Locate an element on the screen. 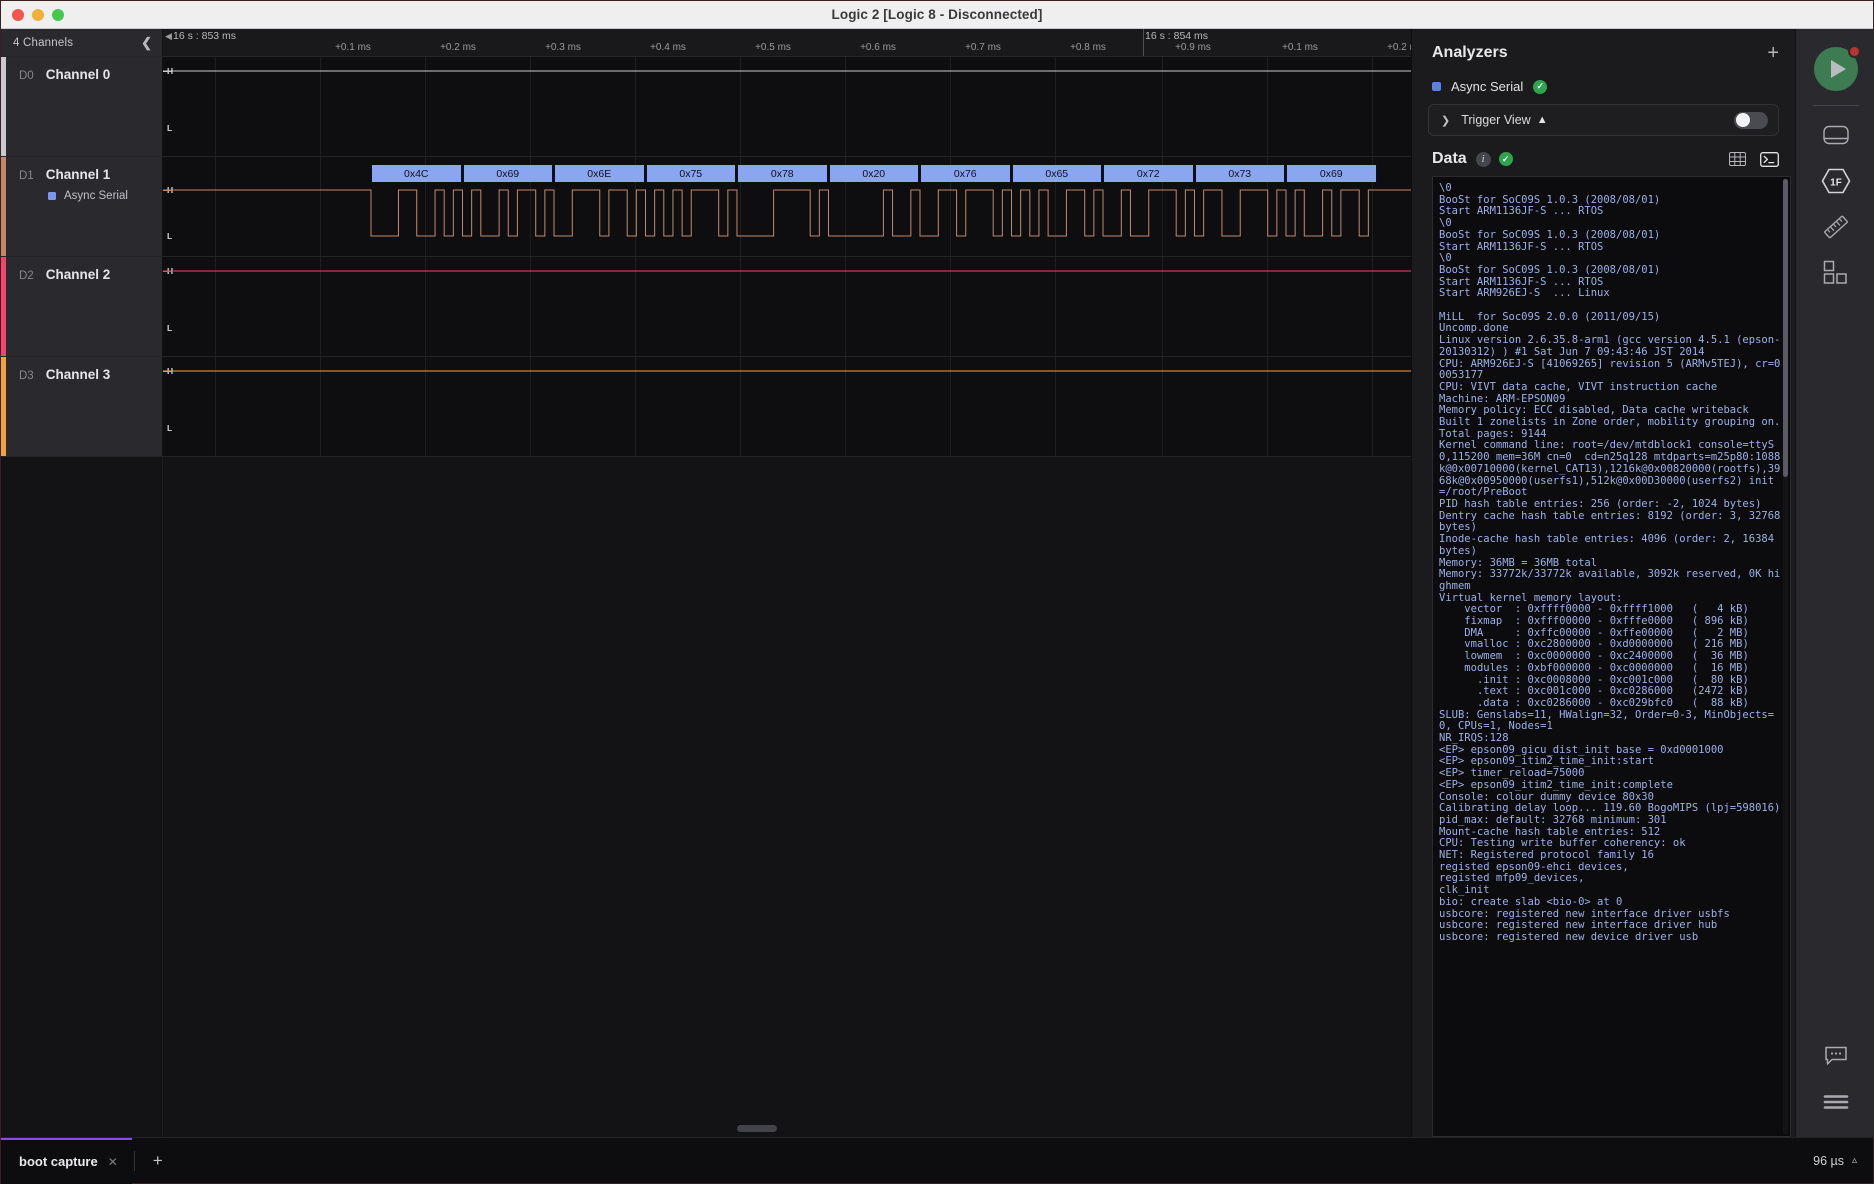 This screenshot has width=1874, height=1184. decoded-byte: 0x75 is located at coordinates (690, 173).